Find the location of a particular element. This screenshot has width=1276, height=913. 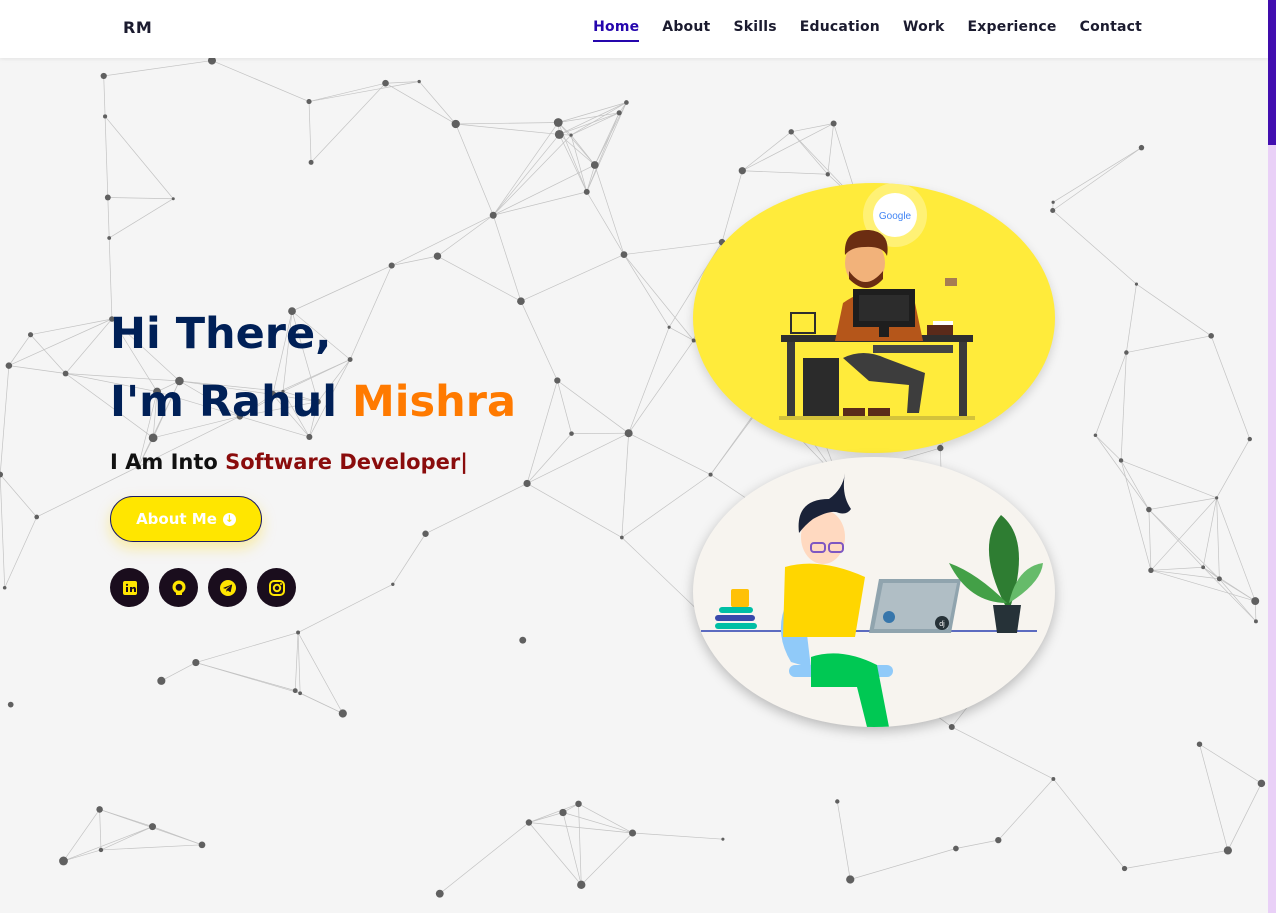

social-links is located at coordinates (313, 587).